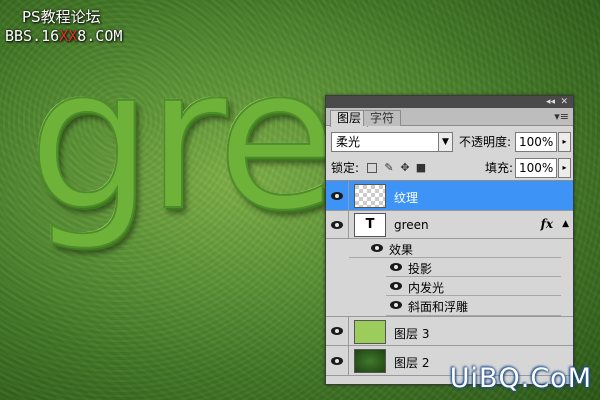 The height and width of the screenshot is (400, 600). What do you see at coordinates (550, 102) in the screenshot?
I see `collapse-icon: ◂◂` at bounding box center [550, 102].